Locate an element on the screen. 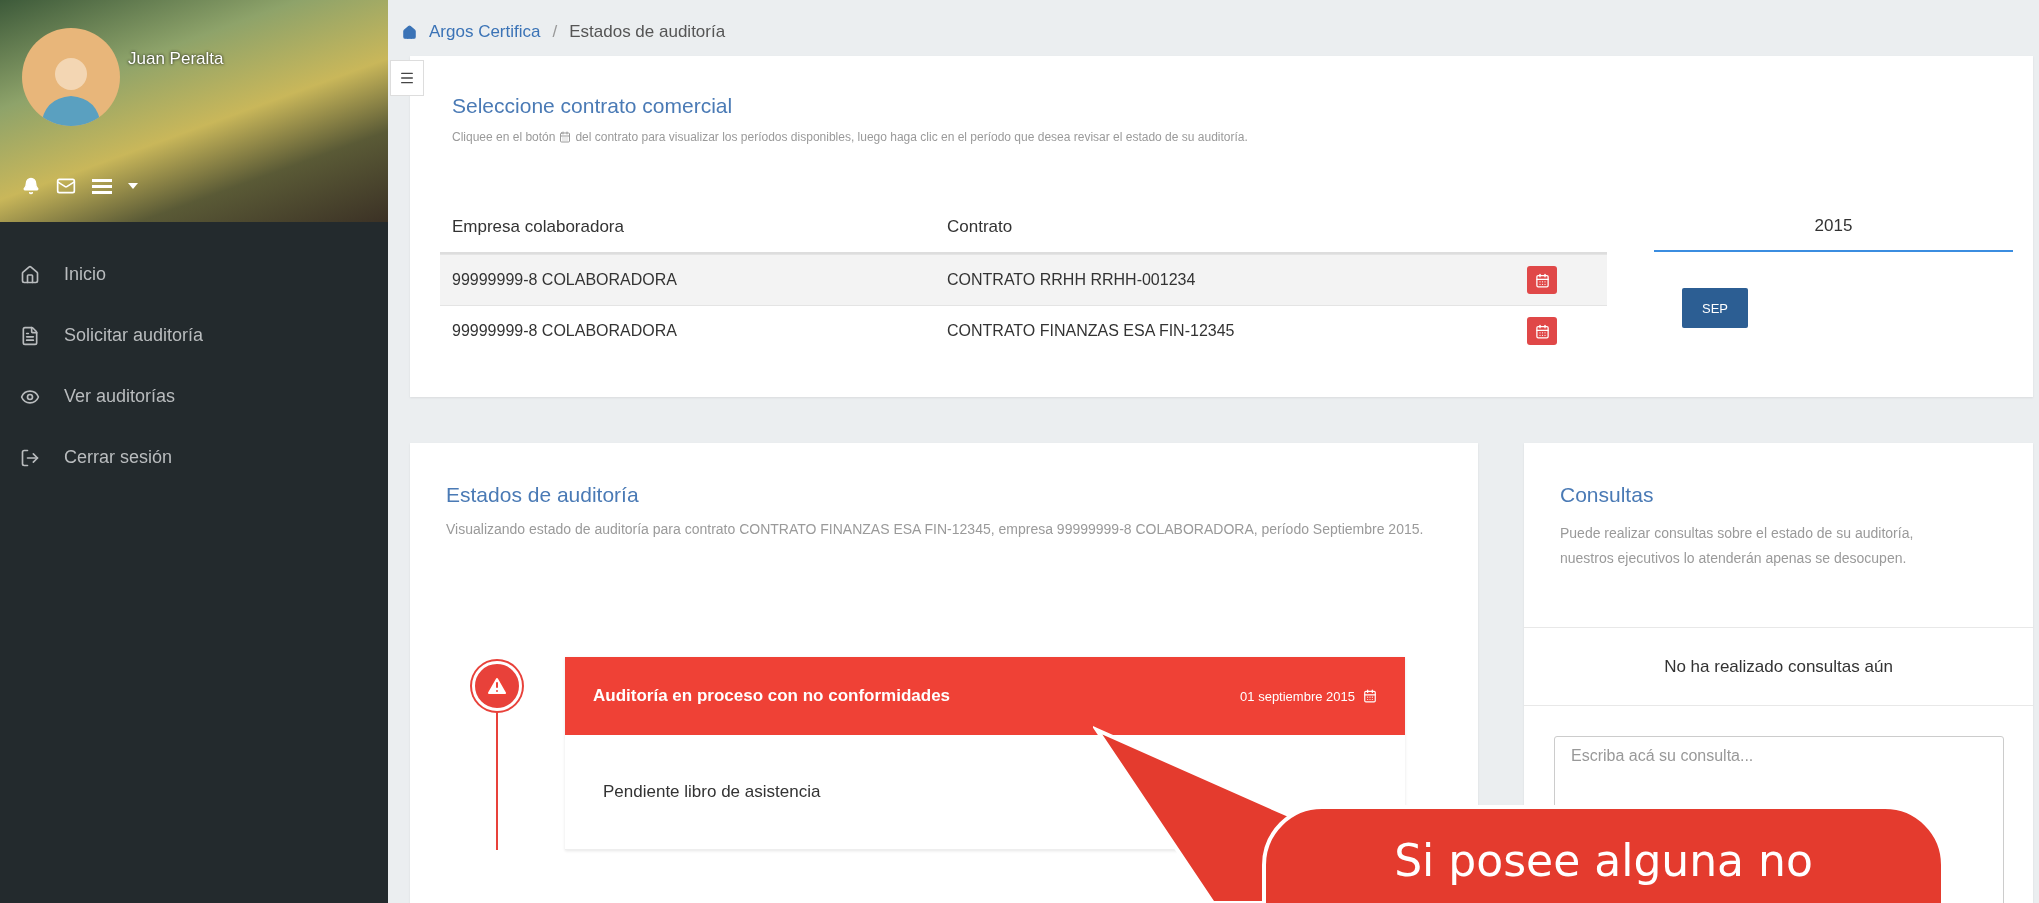 The height and width of the screenshot is (903, 2039). card-title: Seleccione contrato comercial is located at coordinates (593, 106).